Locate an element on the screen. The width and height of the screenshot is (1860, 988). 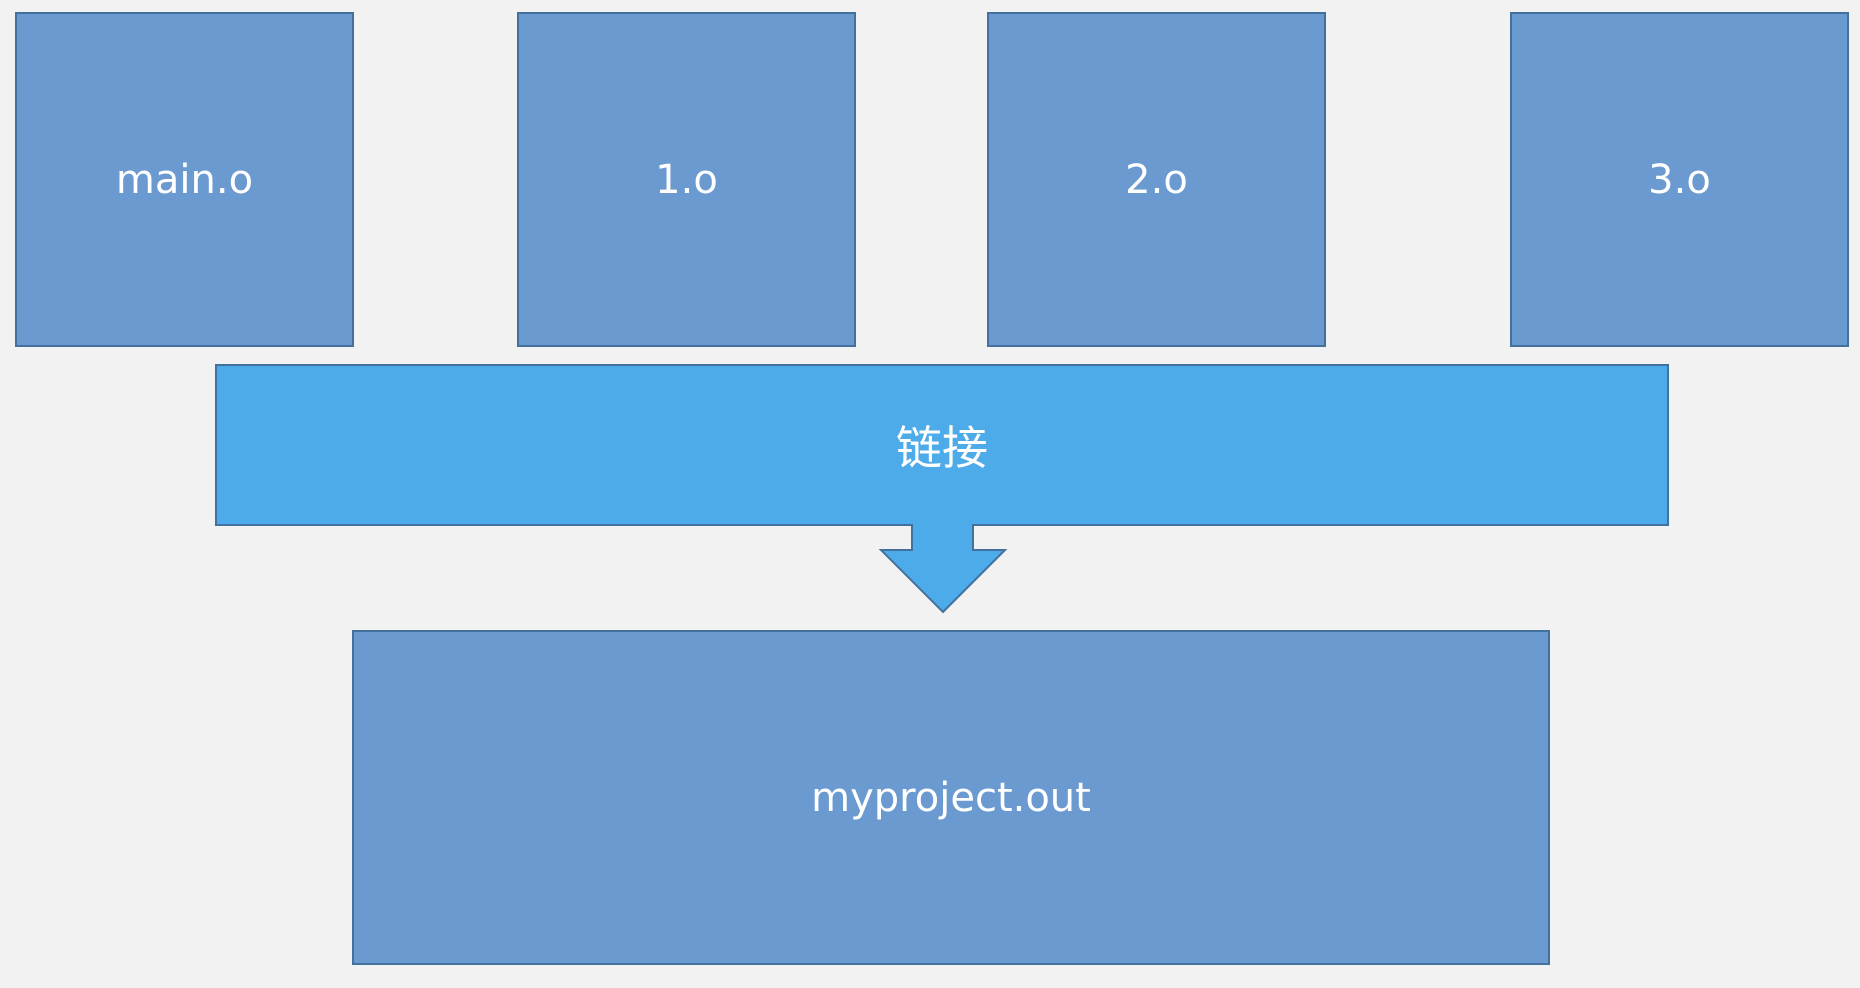
output-executable-label: myproject.out is located at coordinates (951, 797).